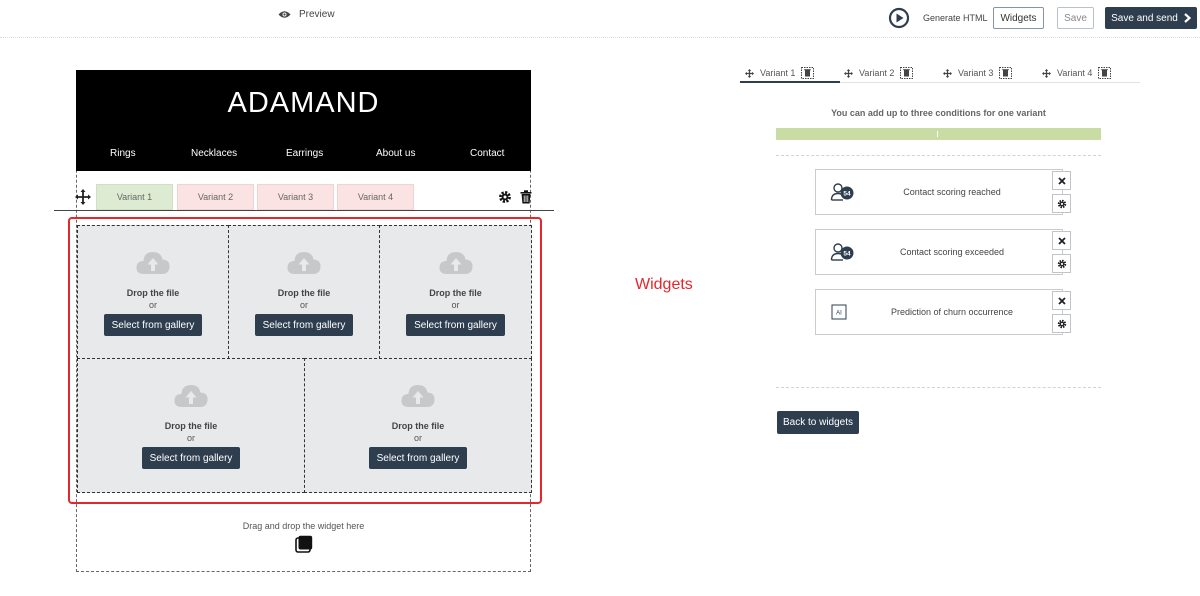 This screenshot has width=1200, height=596. What do you see at coordinates (395, 153) in the screenshot?
I see `nav-link-about-us: About us` at bounding box center [395, 153].